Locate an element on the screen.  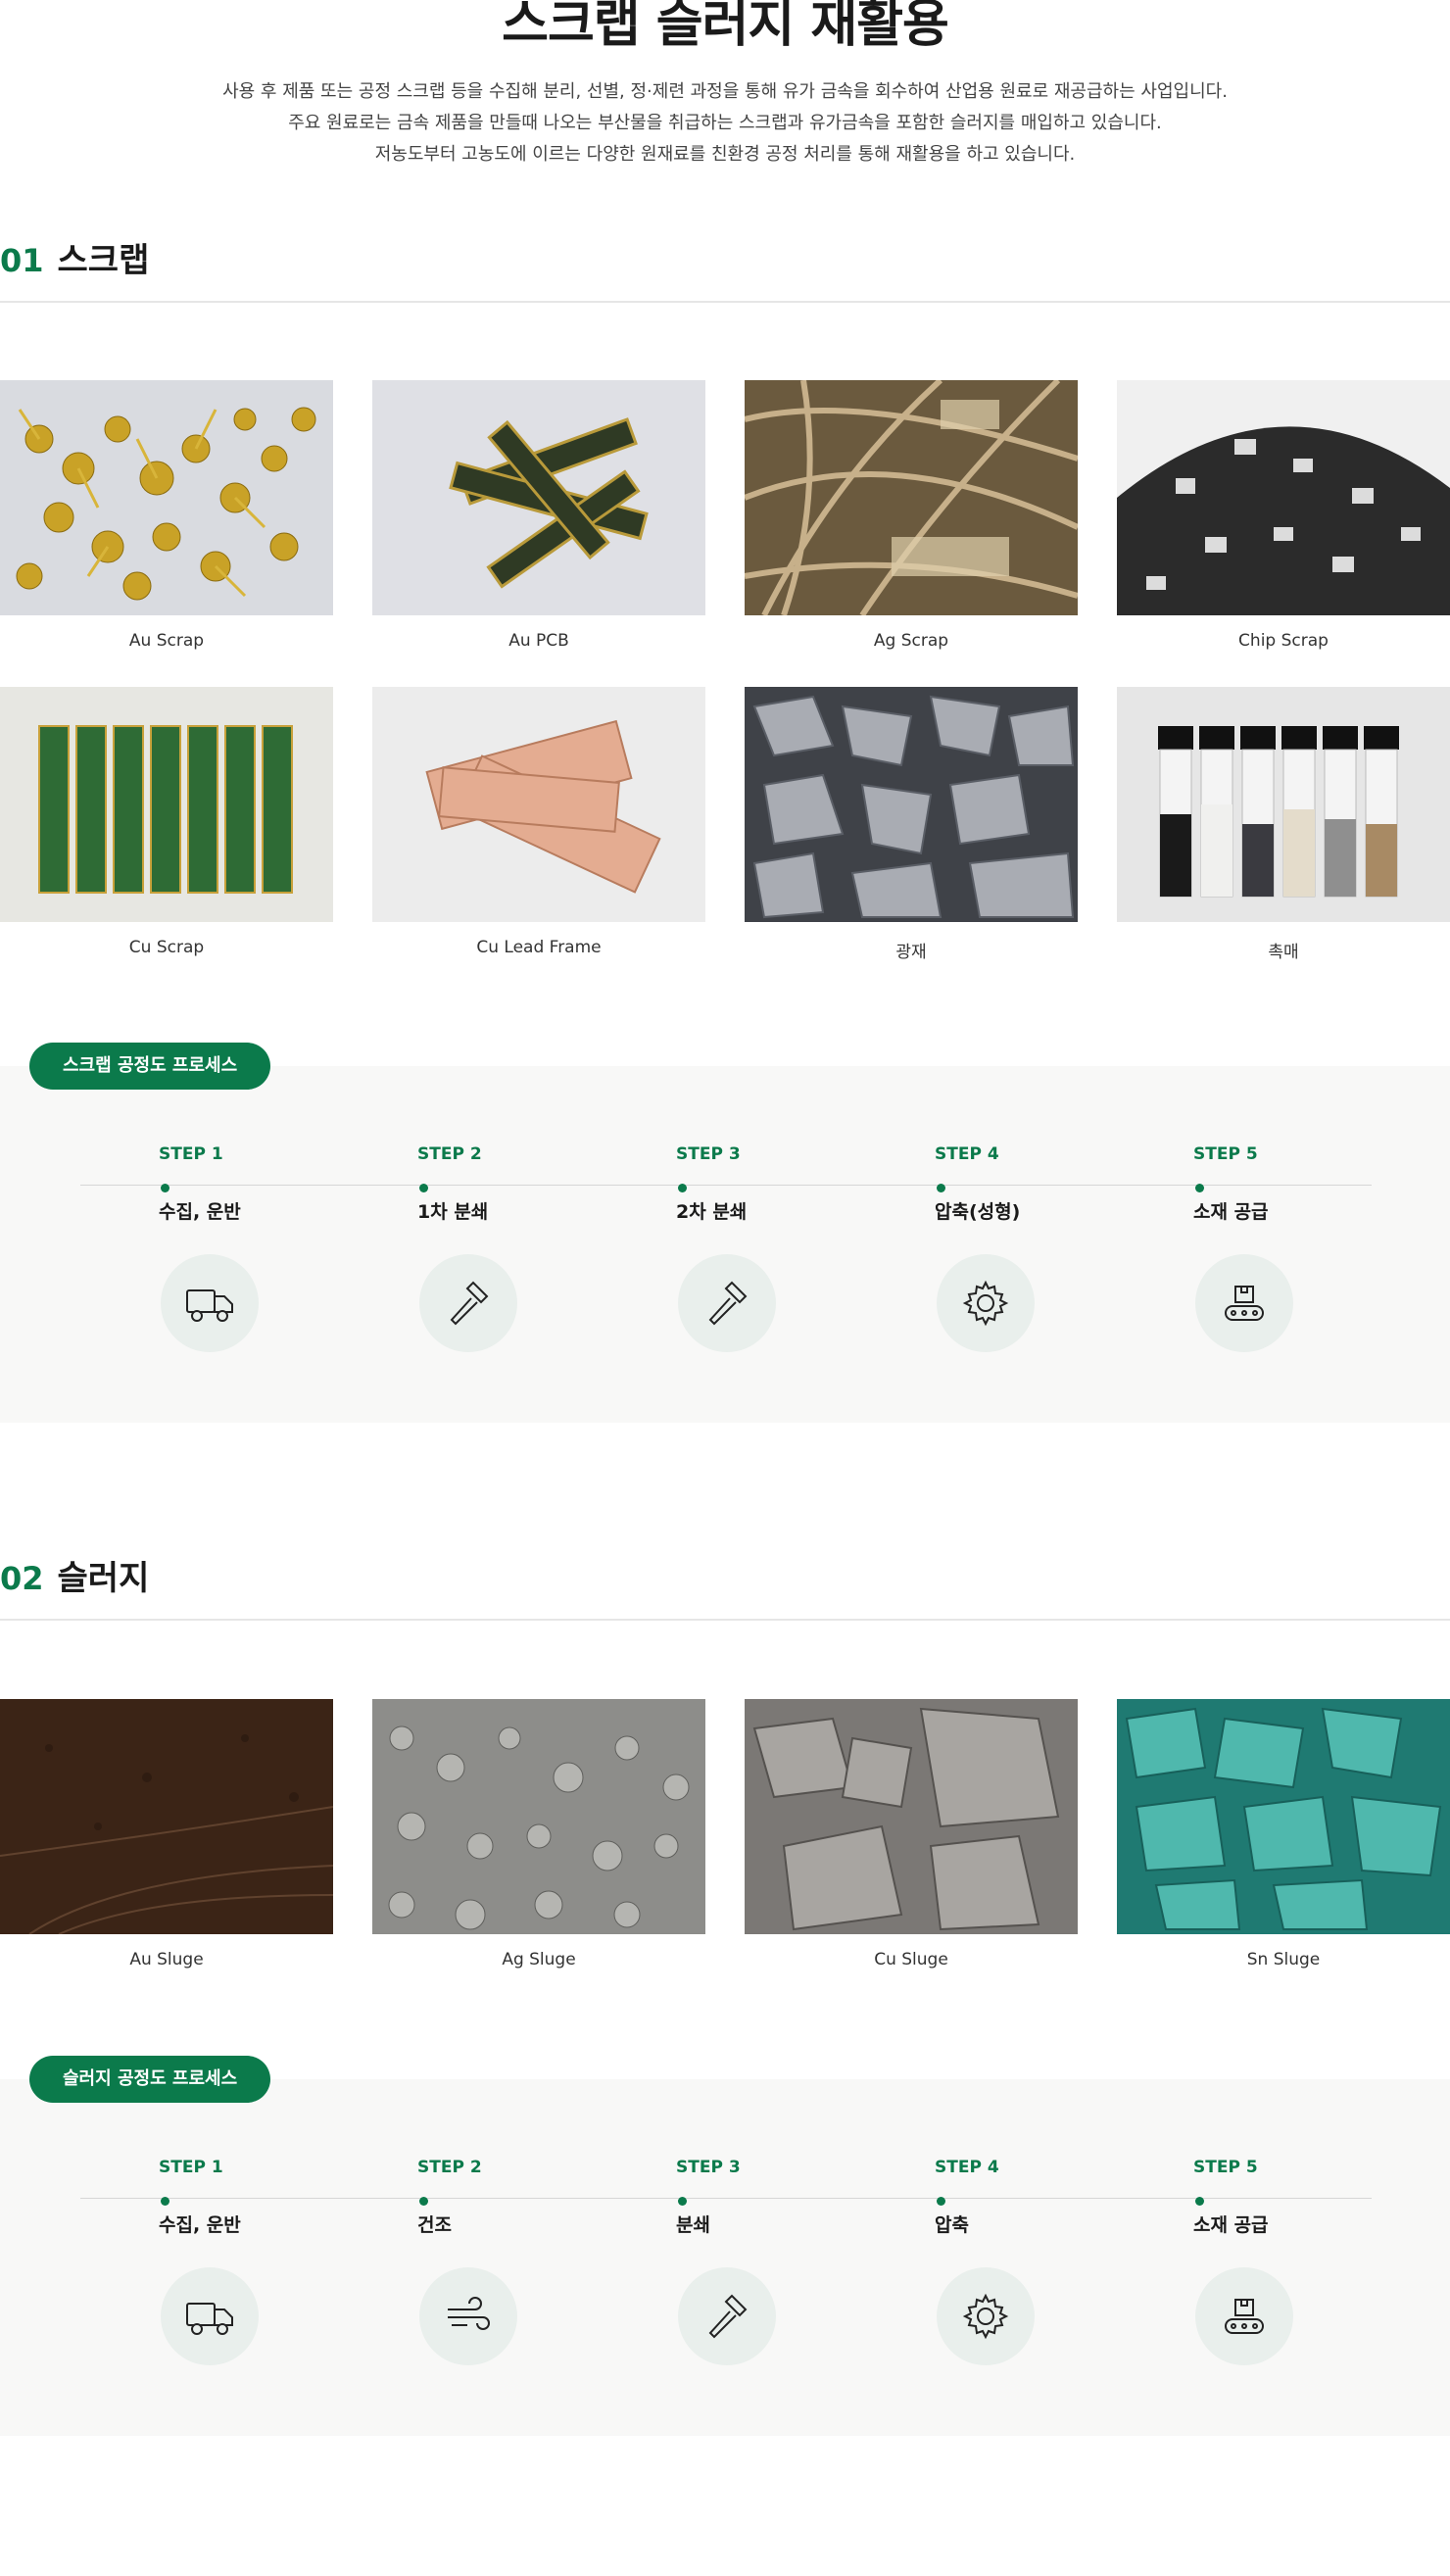
step-name: 건조 is located at coordinates (434, 2225).